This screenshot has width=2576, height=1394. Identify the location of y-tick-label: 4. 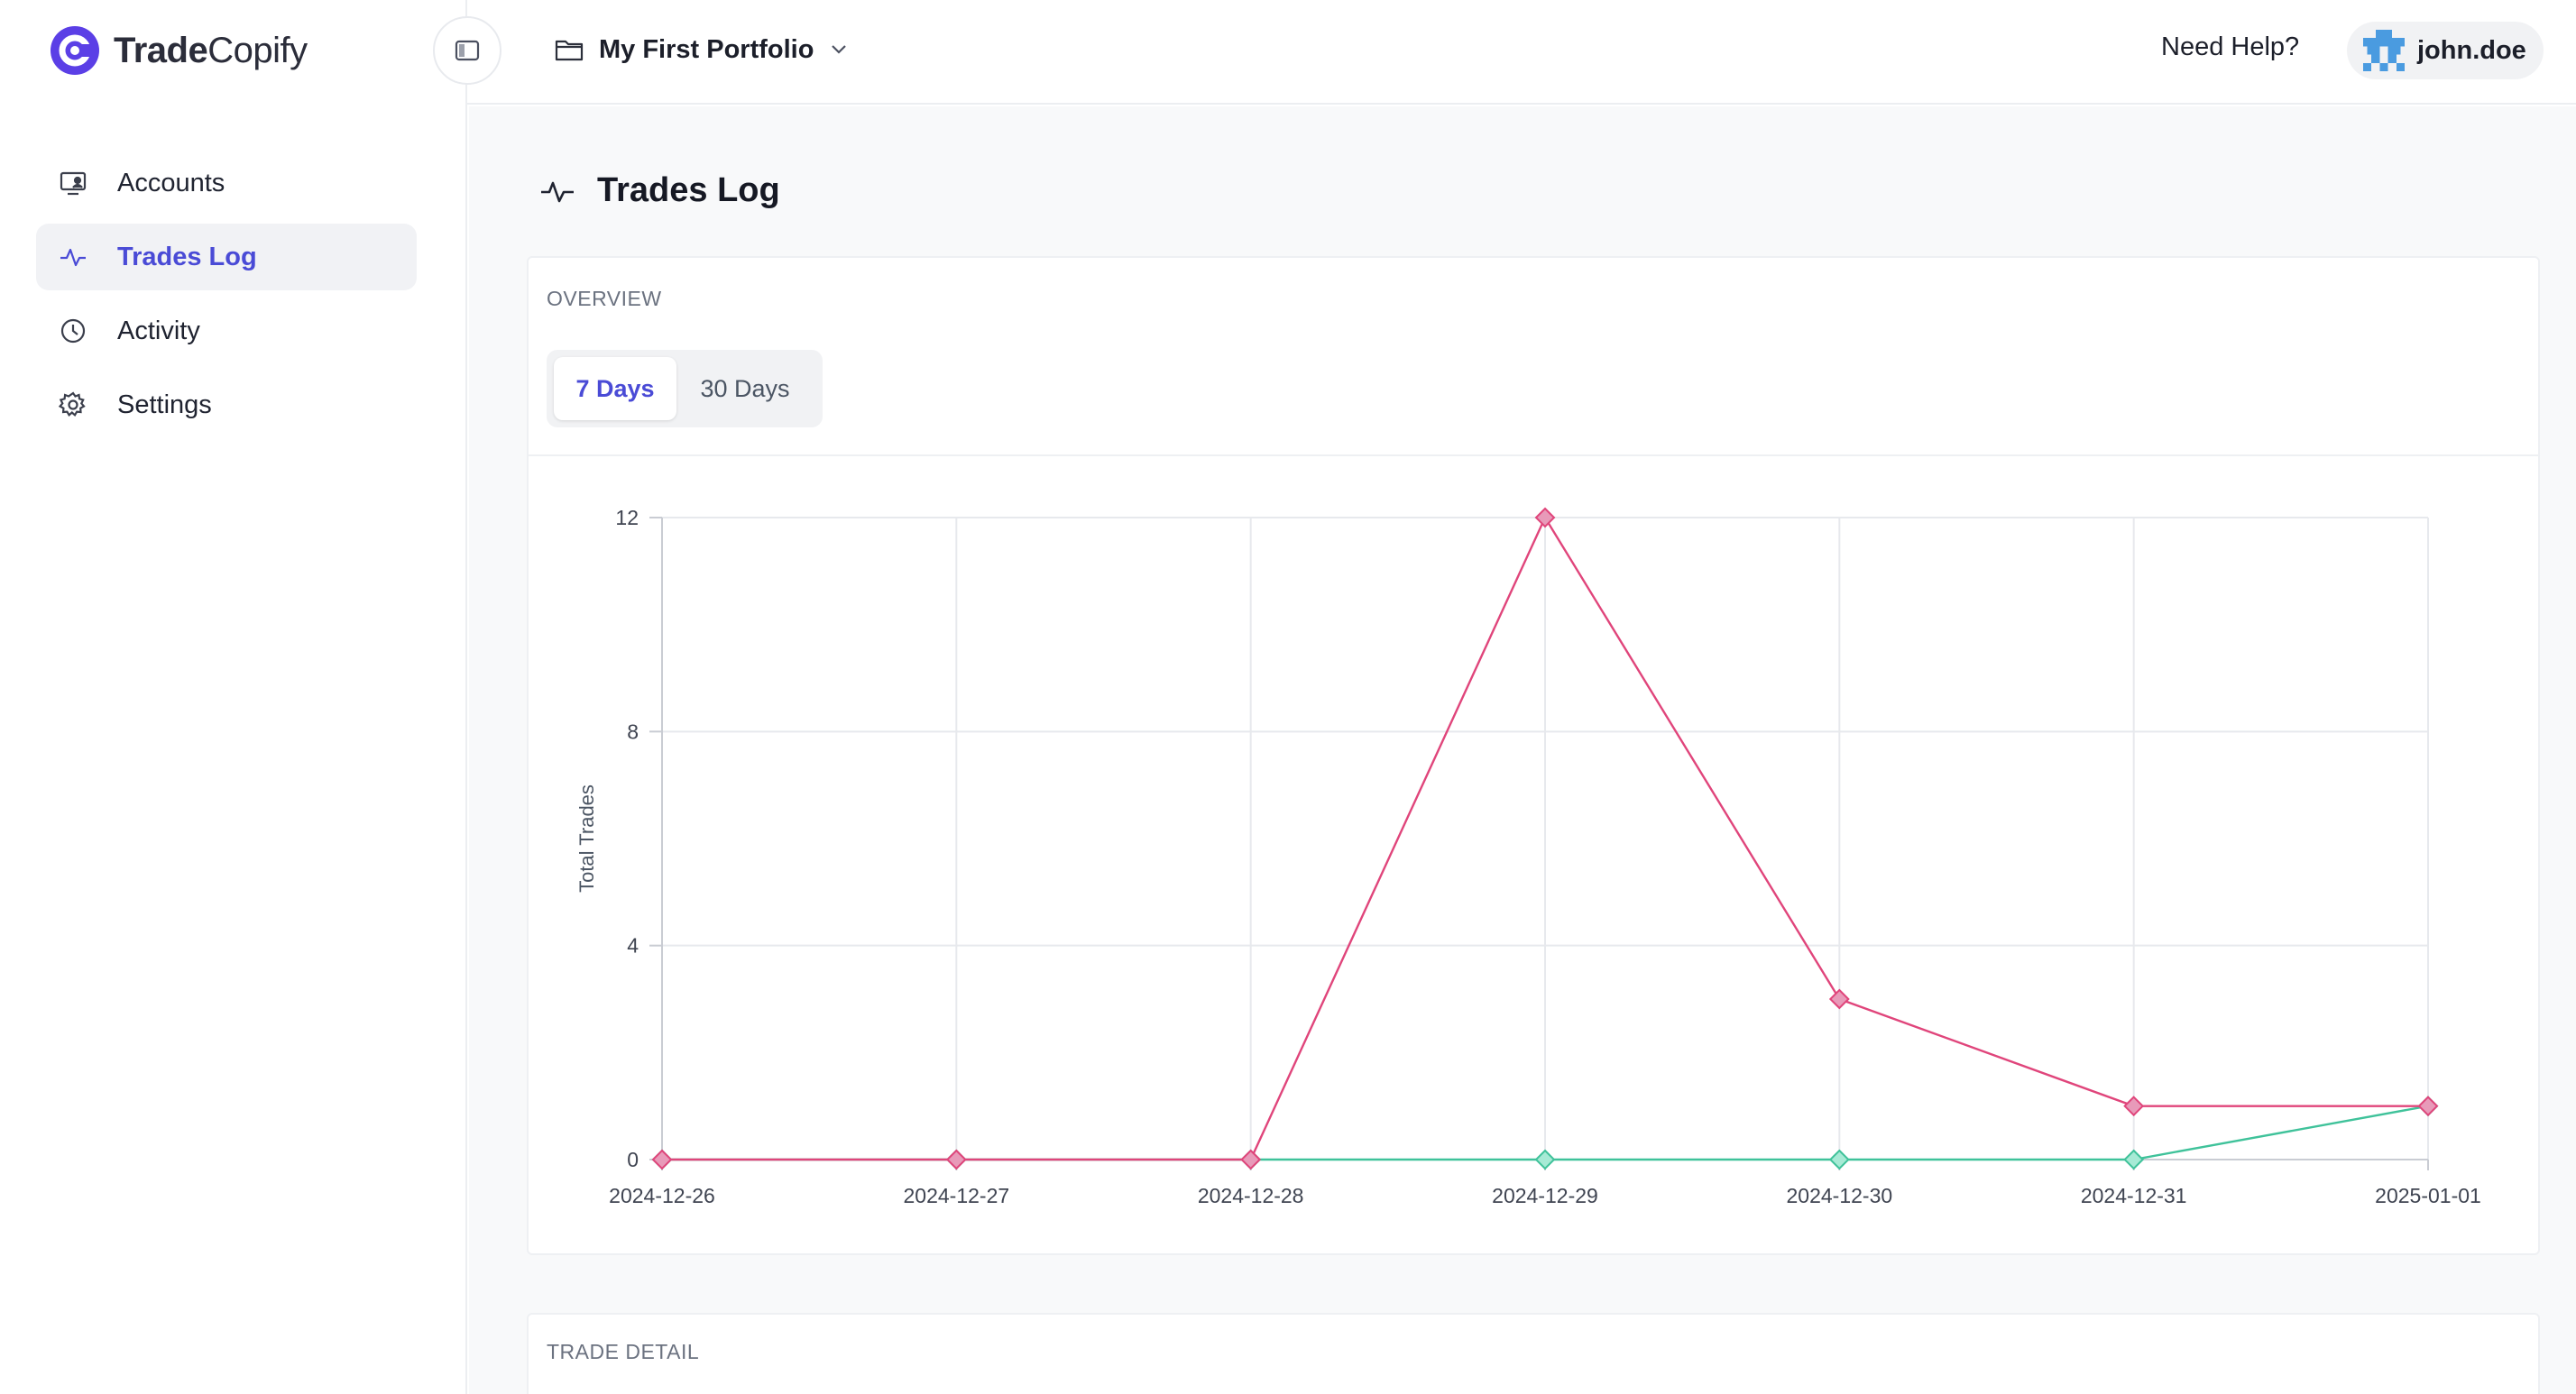
(633, 946).